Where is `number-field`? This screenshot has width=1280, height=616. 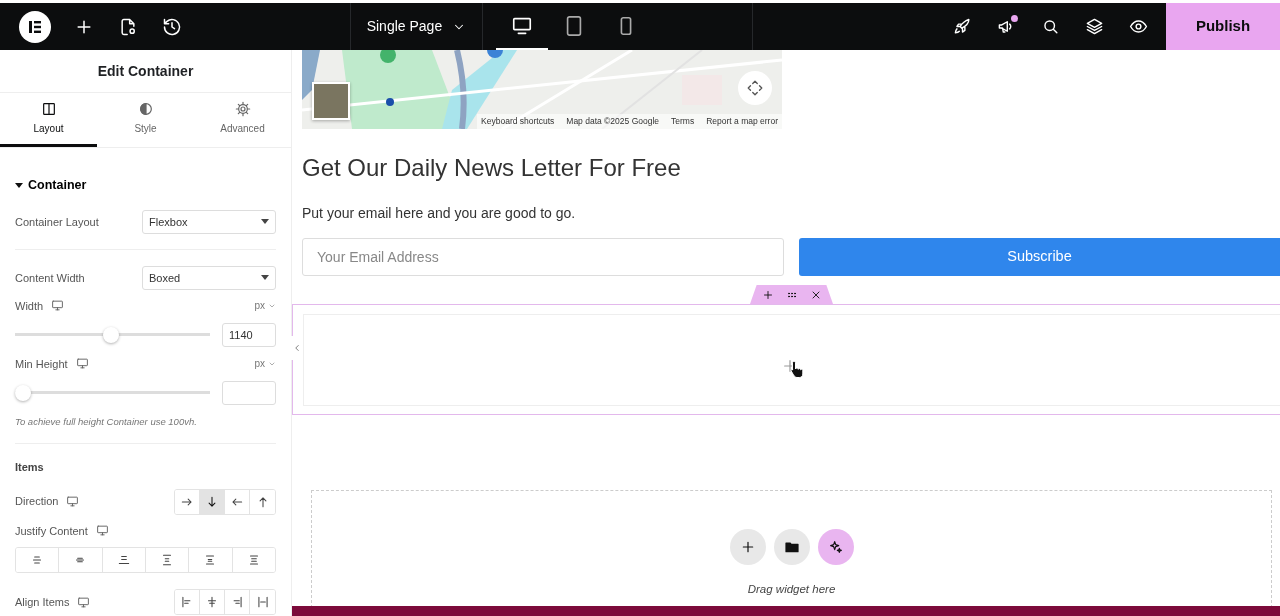
number-field is located at coordinates (249, 392).